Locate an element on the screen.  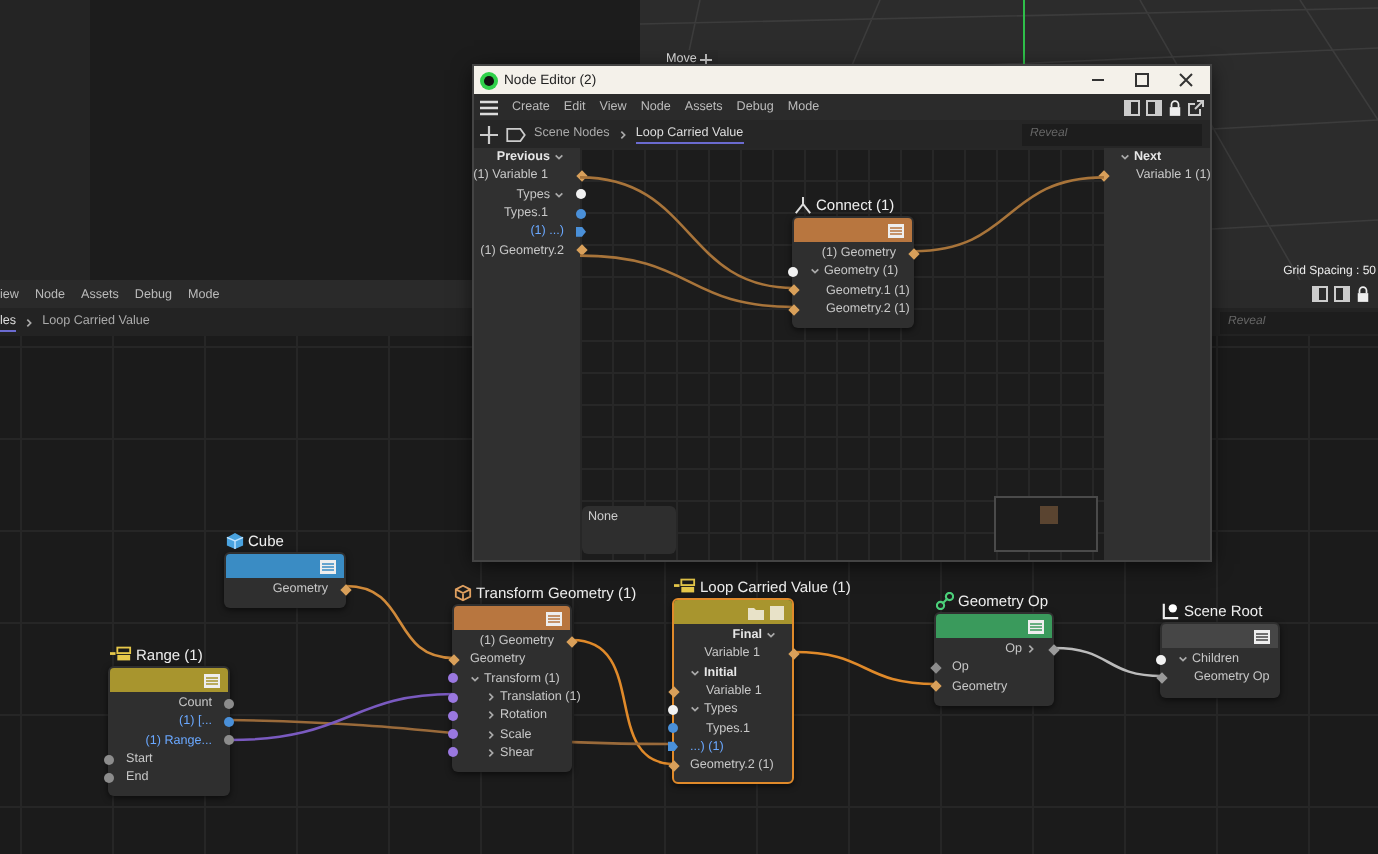
minimap-viewport is located at coordinates (1049, 515).